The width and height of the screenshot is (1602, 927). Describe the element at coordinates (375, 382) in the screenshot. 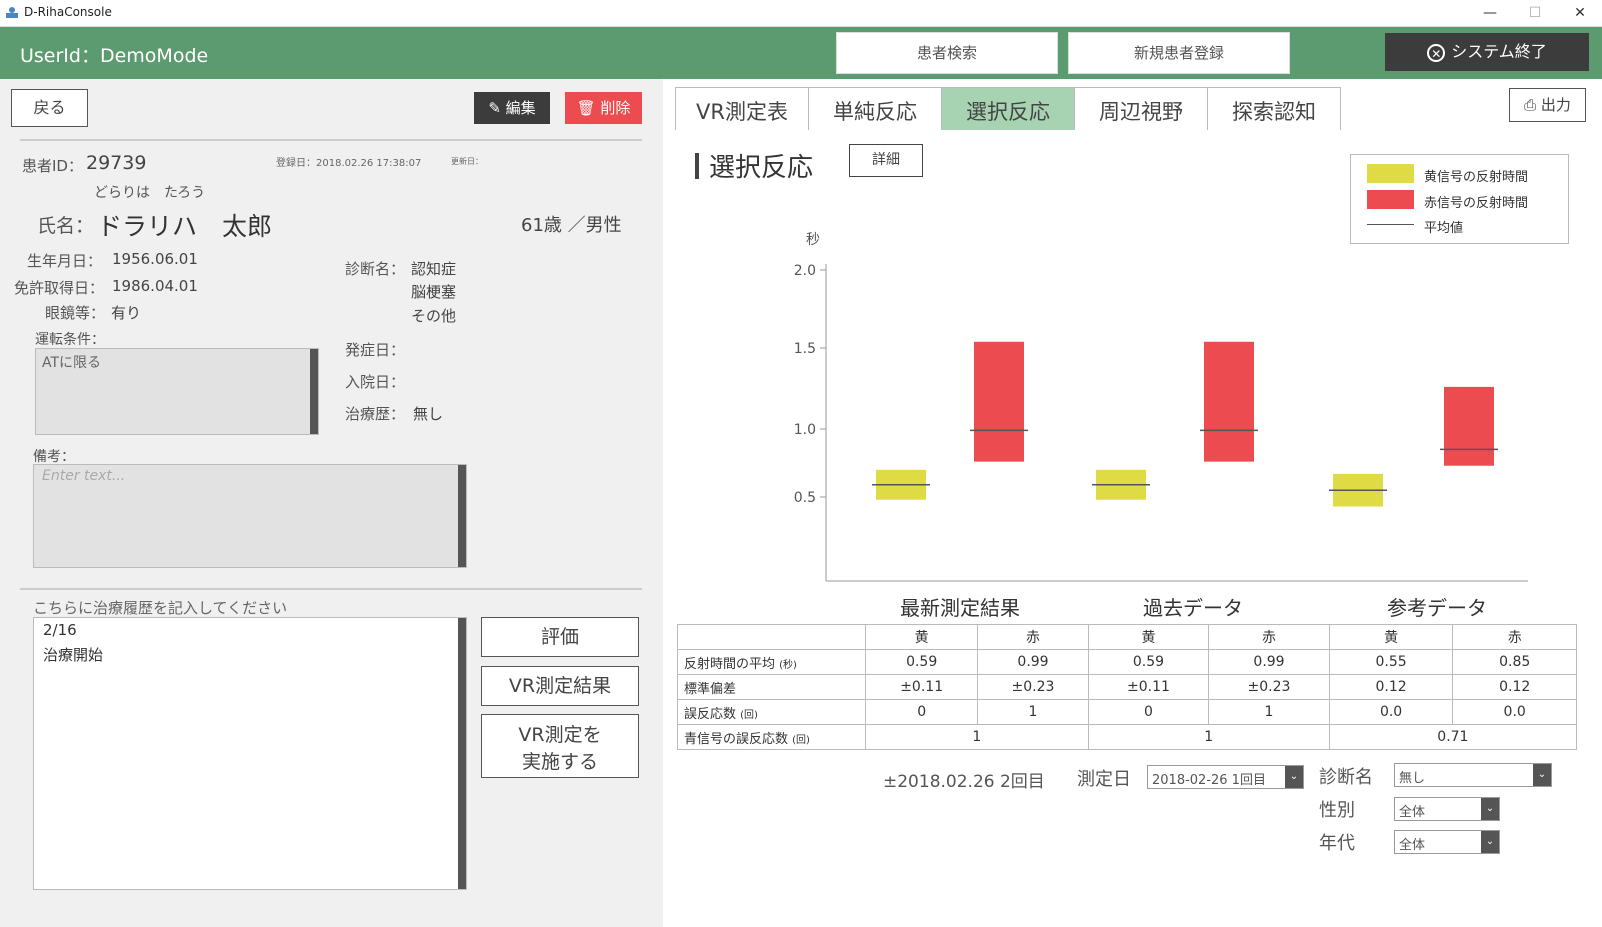

I see `admission-label: 入院日：` at that location.